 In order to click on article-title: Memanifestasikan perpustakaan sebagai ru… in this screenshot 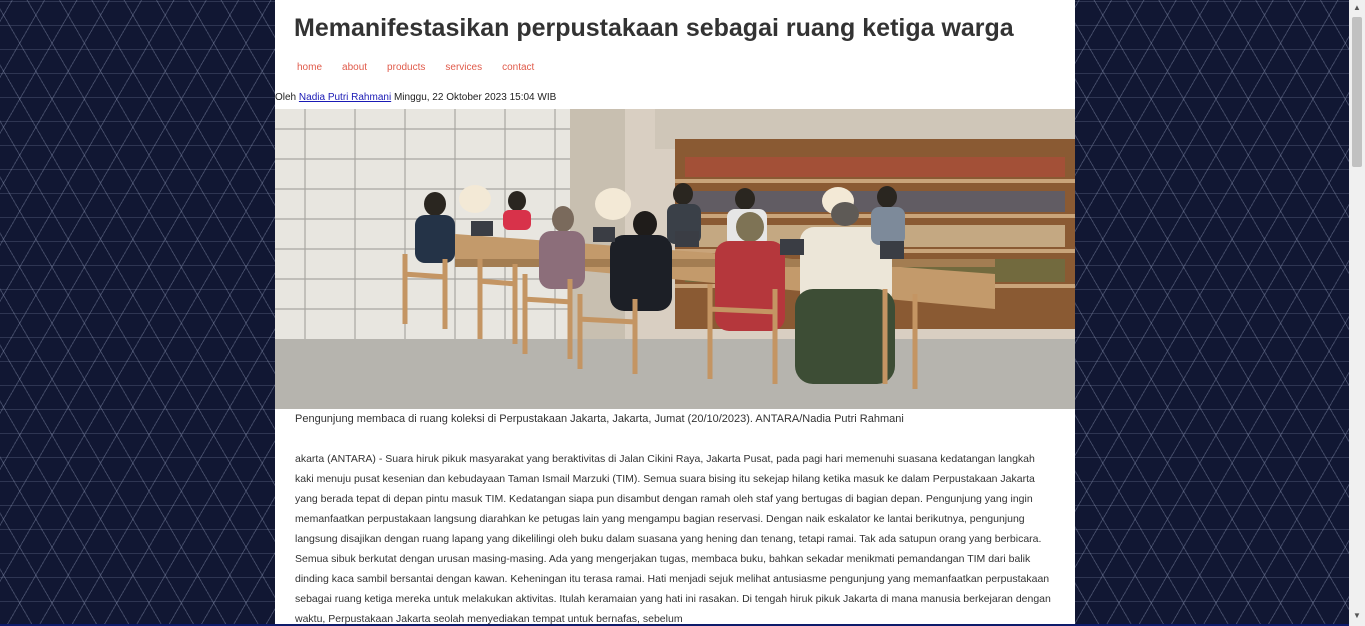, I will do `click(654, 28)`.